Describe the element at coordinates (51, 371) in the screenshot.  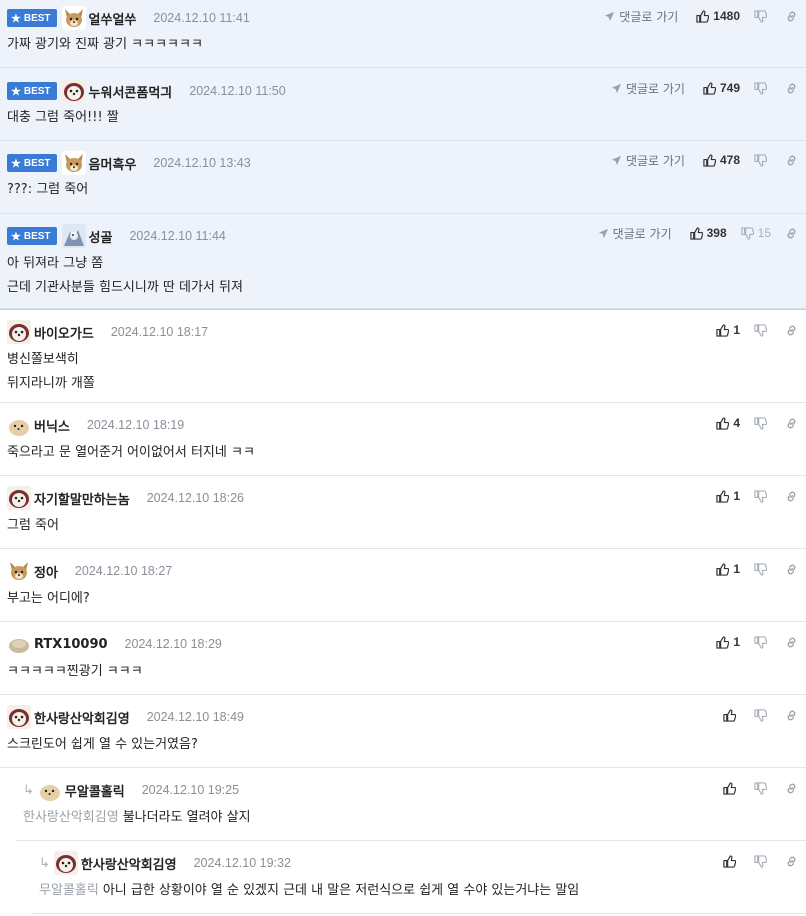
I see `comment-body: 병신쫄보색히 뒤지라니까 개쫄` at that location.